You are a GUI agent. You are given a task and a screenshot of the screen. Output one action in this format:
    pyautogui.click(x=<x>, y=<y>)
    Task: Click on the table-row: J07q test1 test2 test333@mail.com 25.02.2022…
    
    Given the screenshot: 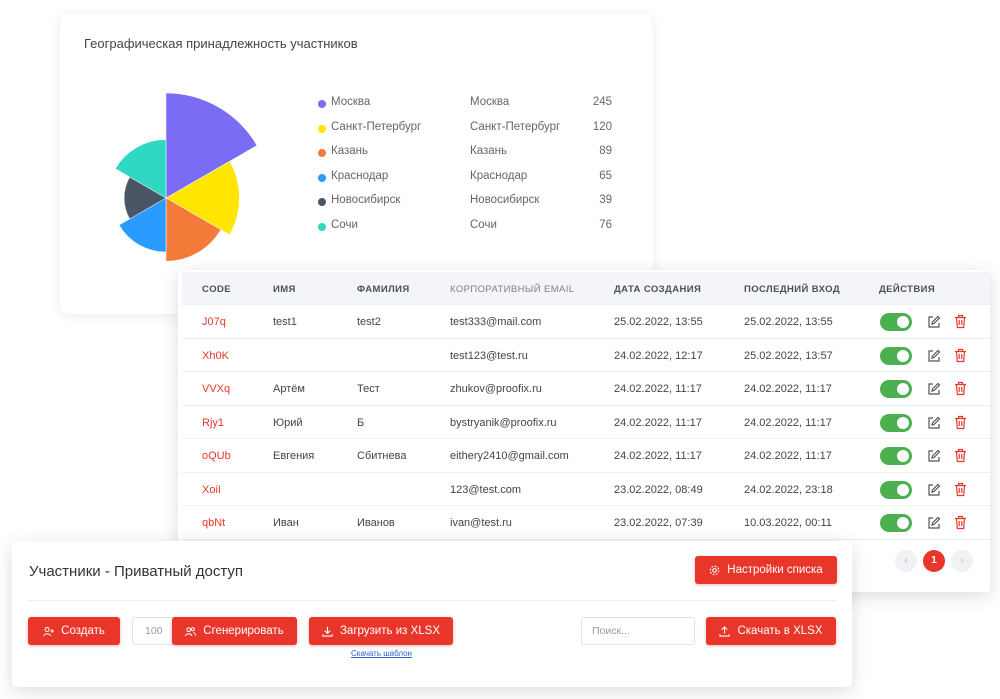 What is the action you would take?
    pyautogui.click(x=586, y=322)
    